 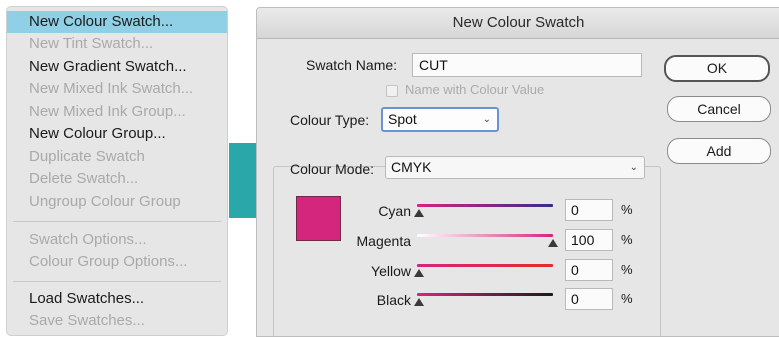 I want to click on magenta-slider-track, so click(x=485, y=235).